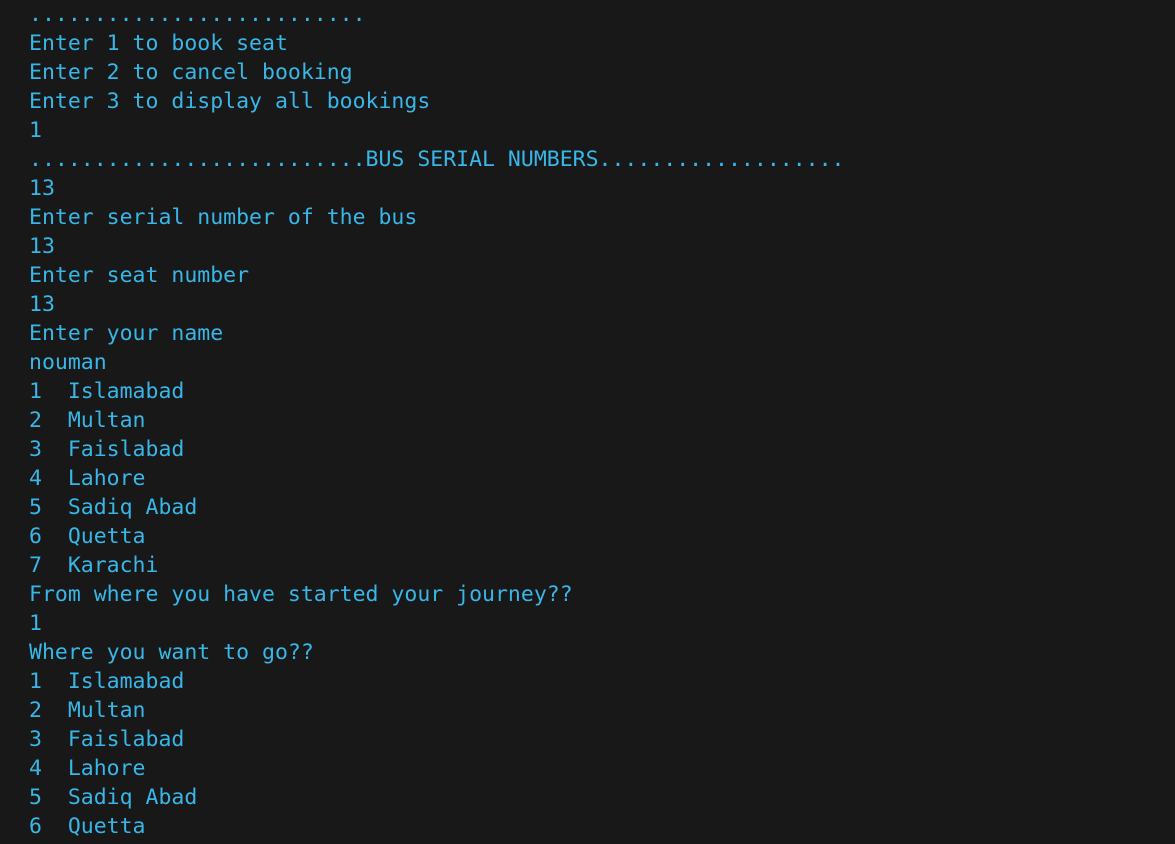 The image size is (1175, 844). What do you see at coordinates (68, 362) in the screenshot?
I see `terminal-line-user-input: nouman` at bounding box center [68, 362].